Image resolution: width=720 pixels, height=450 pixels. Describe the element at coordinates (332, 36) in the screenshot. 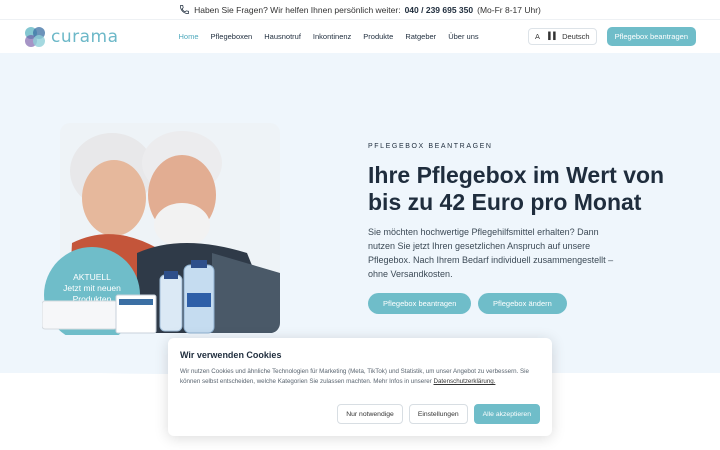

I see `nav-item-inkontinenz: Inkontinenz` at that location.